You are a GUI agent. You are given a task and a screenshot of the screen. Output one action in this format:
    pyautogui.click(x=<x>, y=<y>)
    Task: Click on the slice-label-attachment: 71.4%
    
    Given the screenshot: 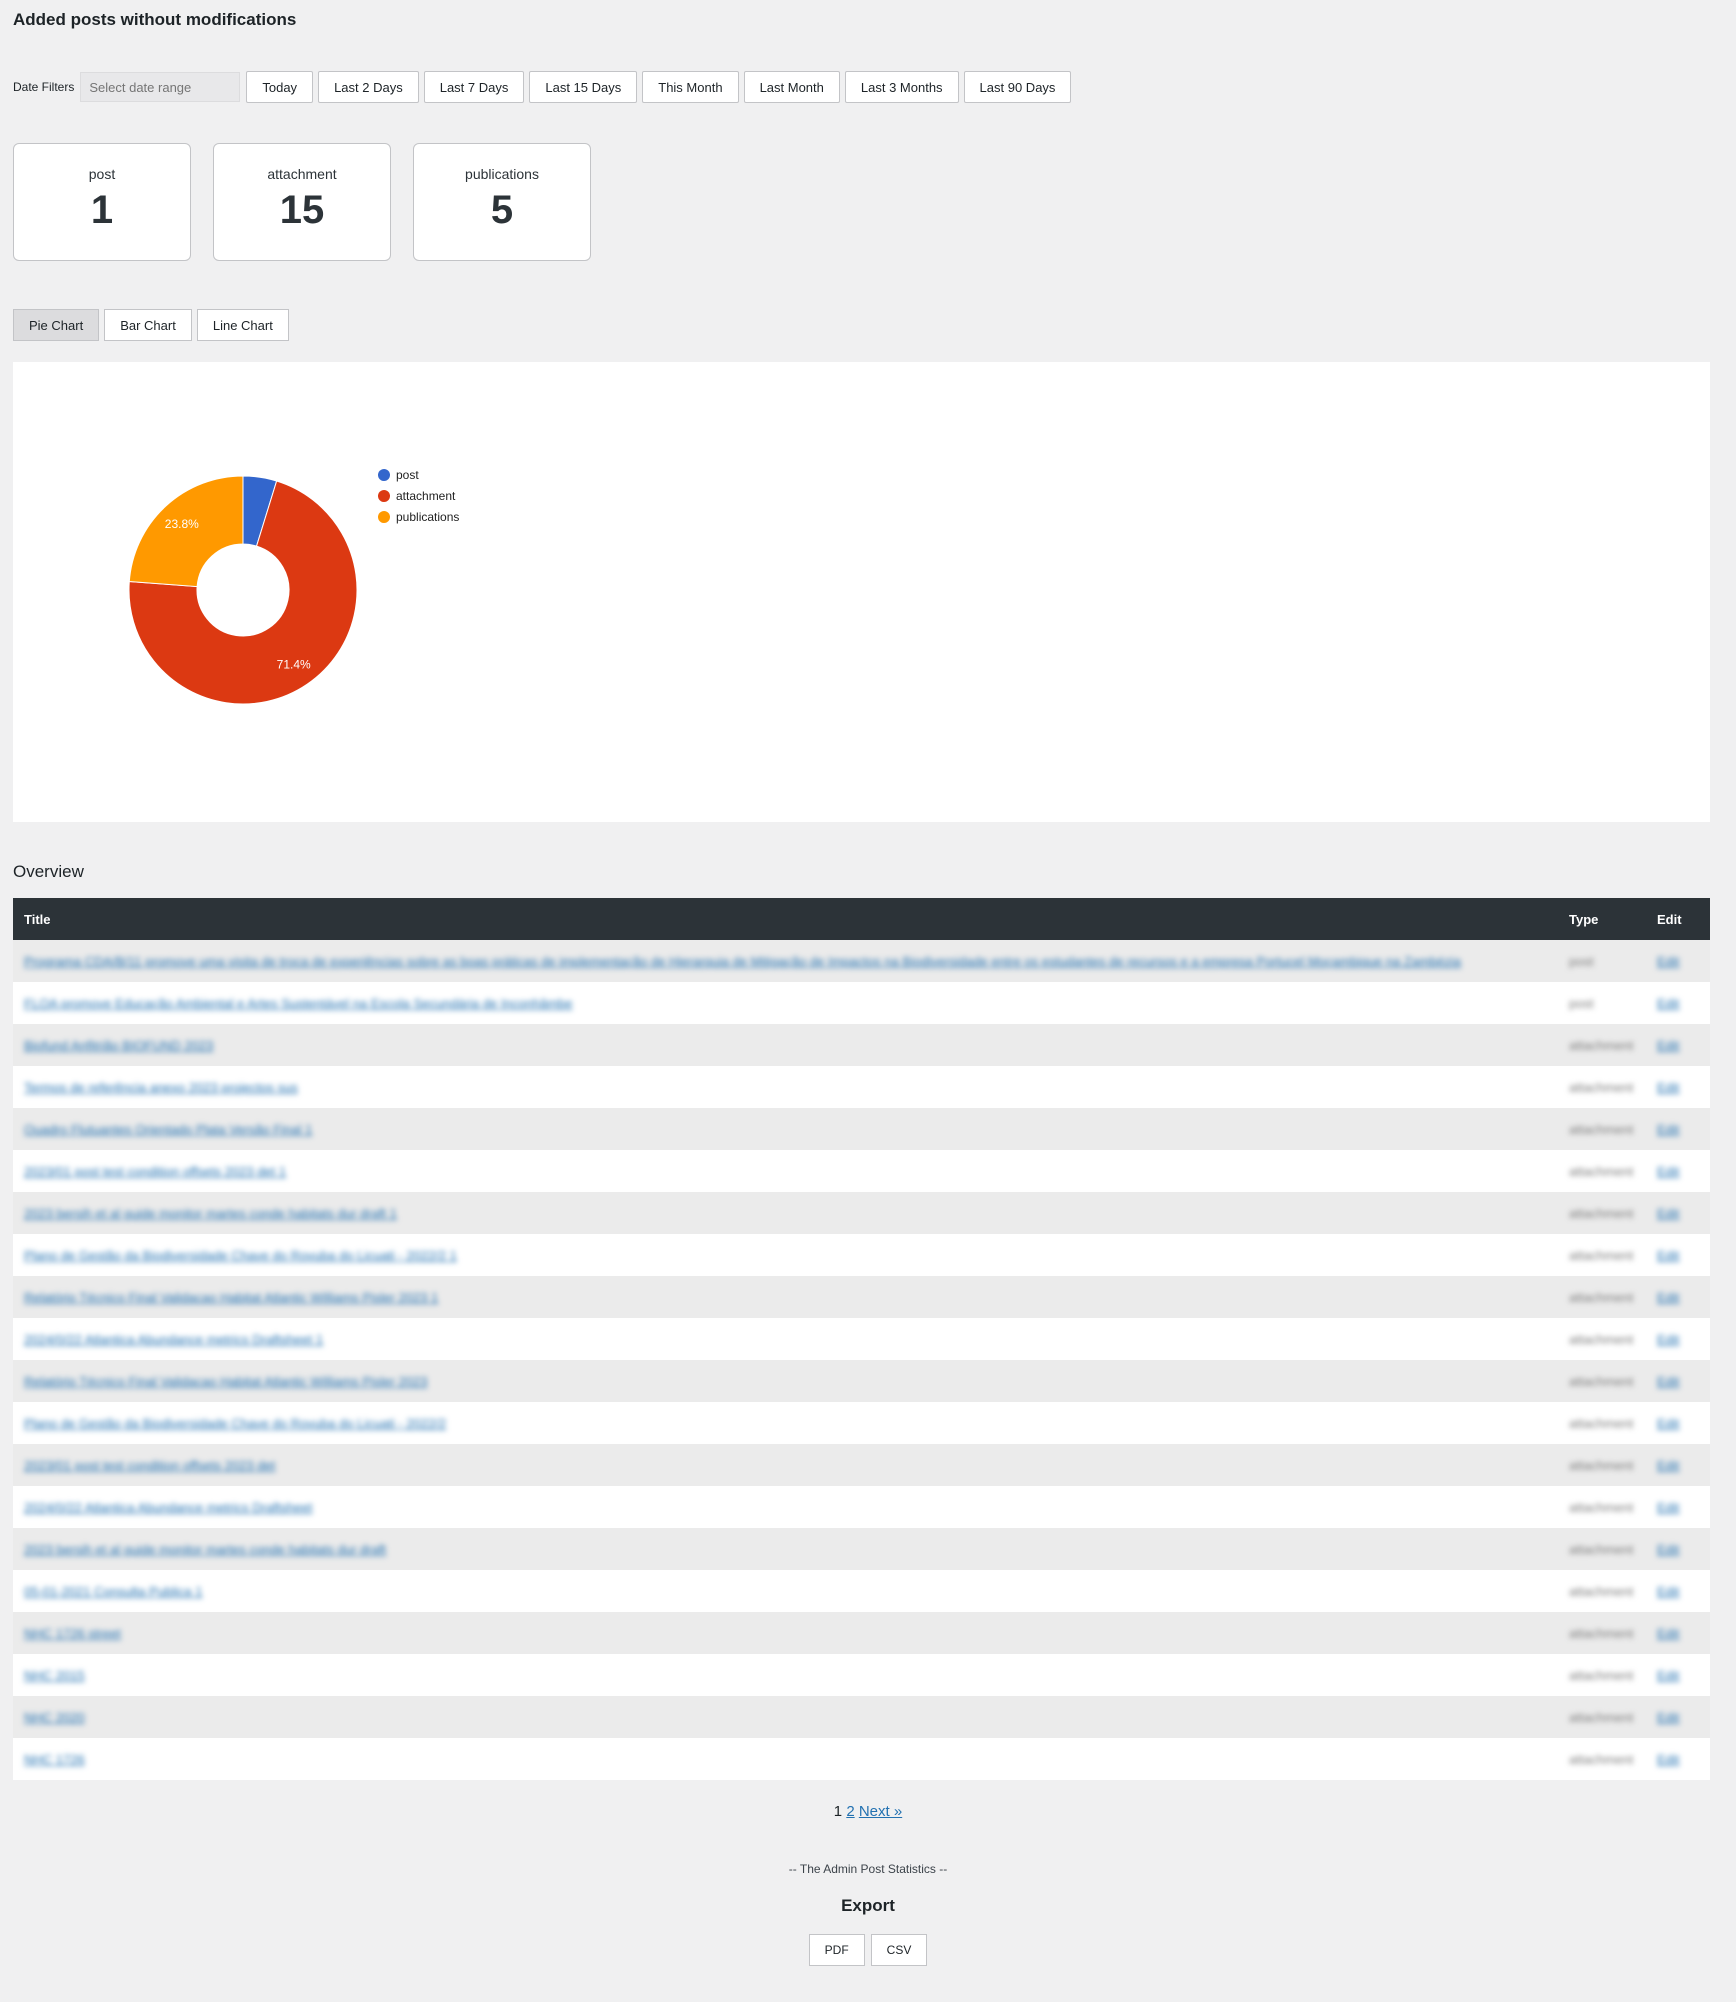 What is the action you would take?
    pyautogui.click(x=294, y=664)
    